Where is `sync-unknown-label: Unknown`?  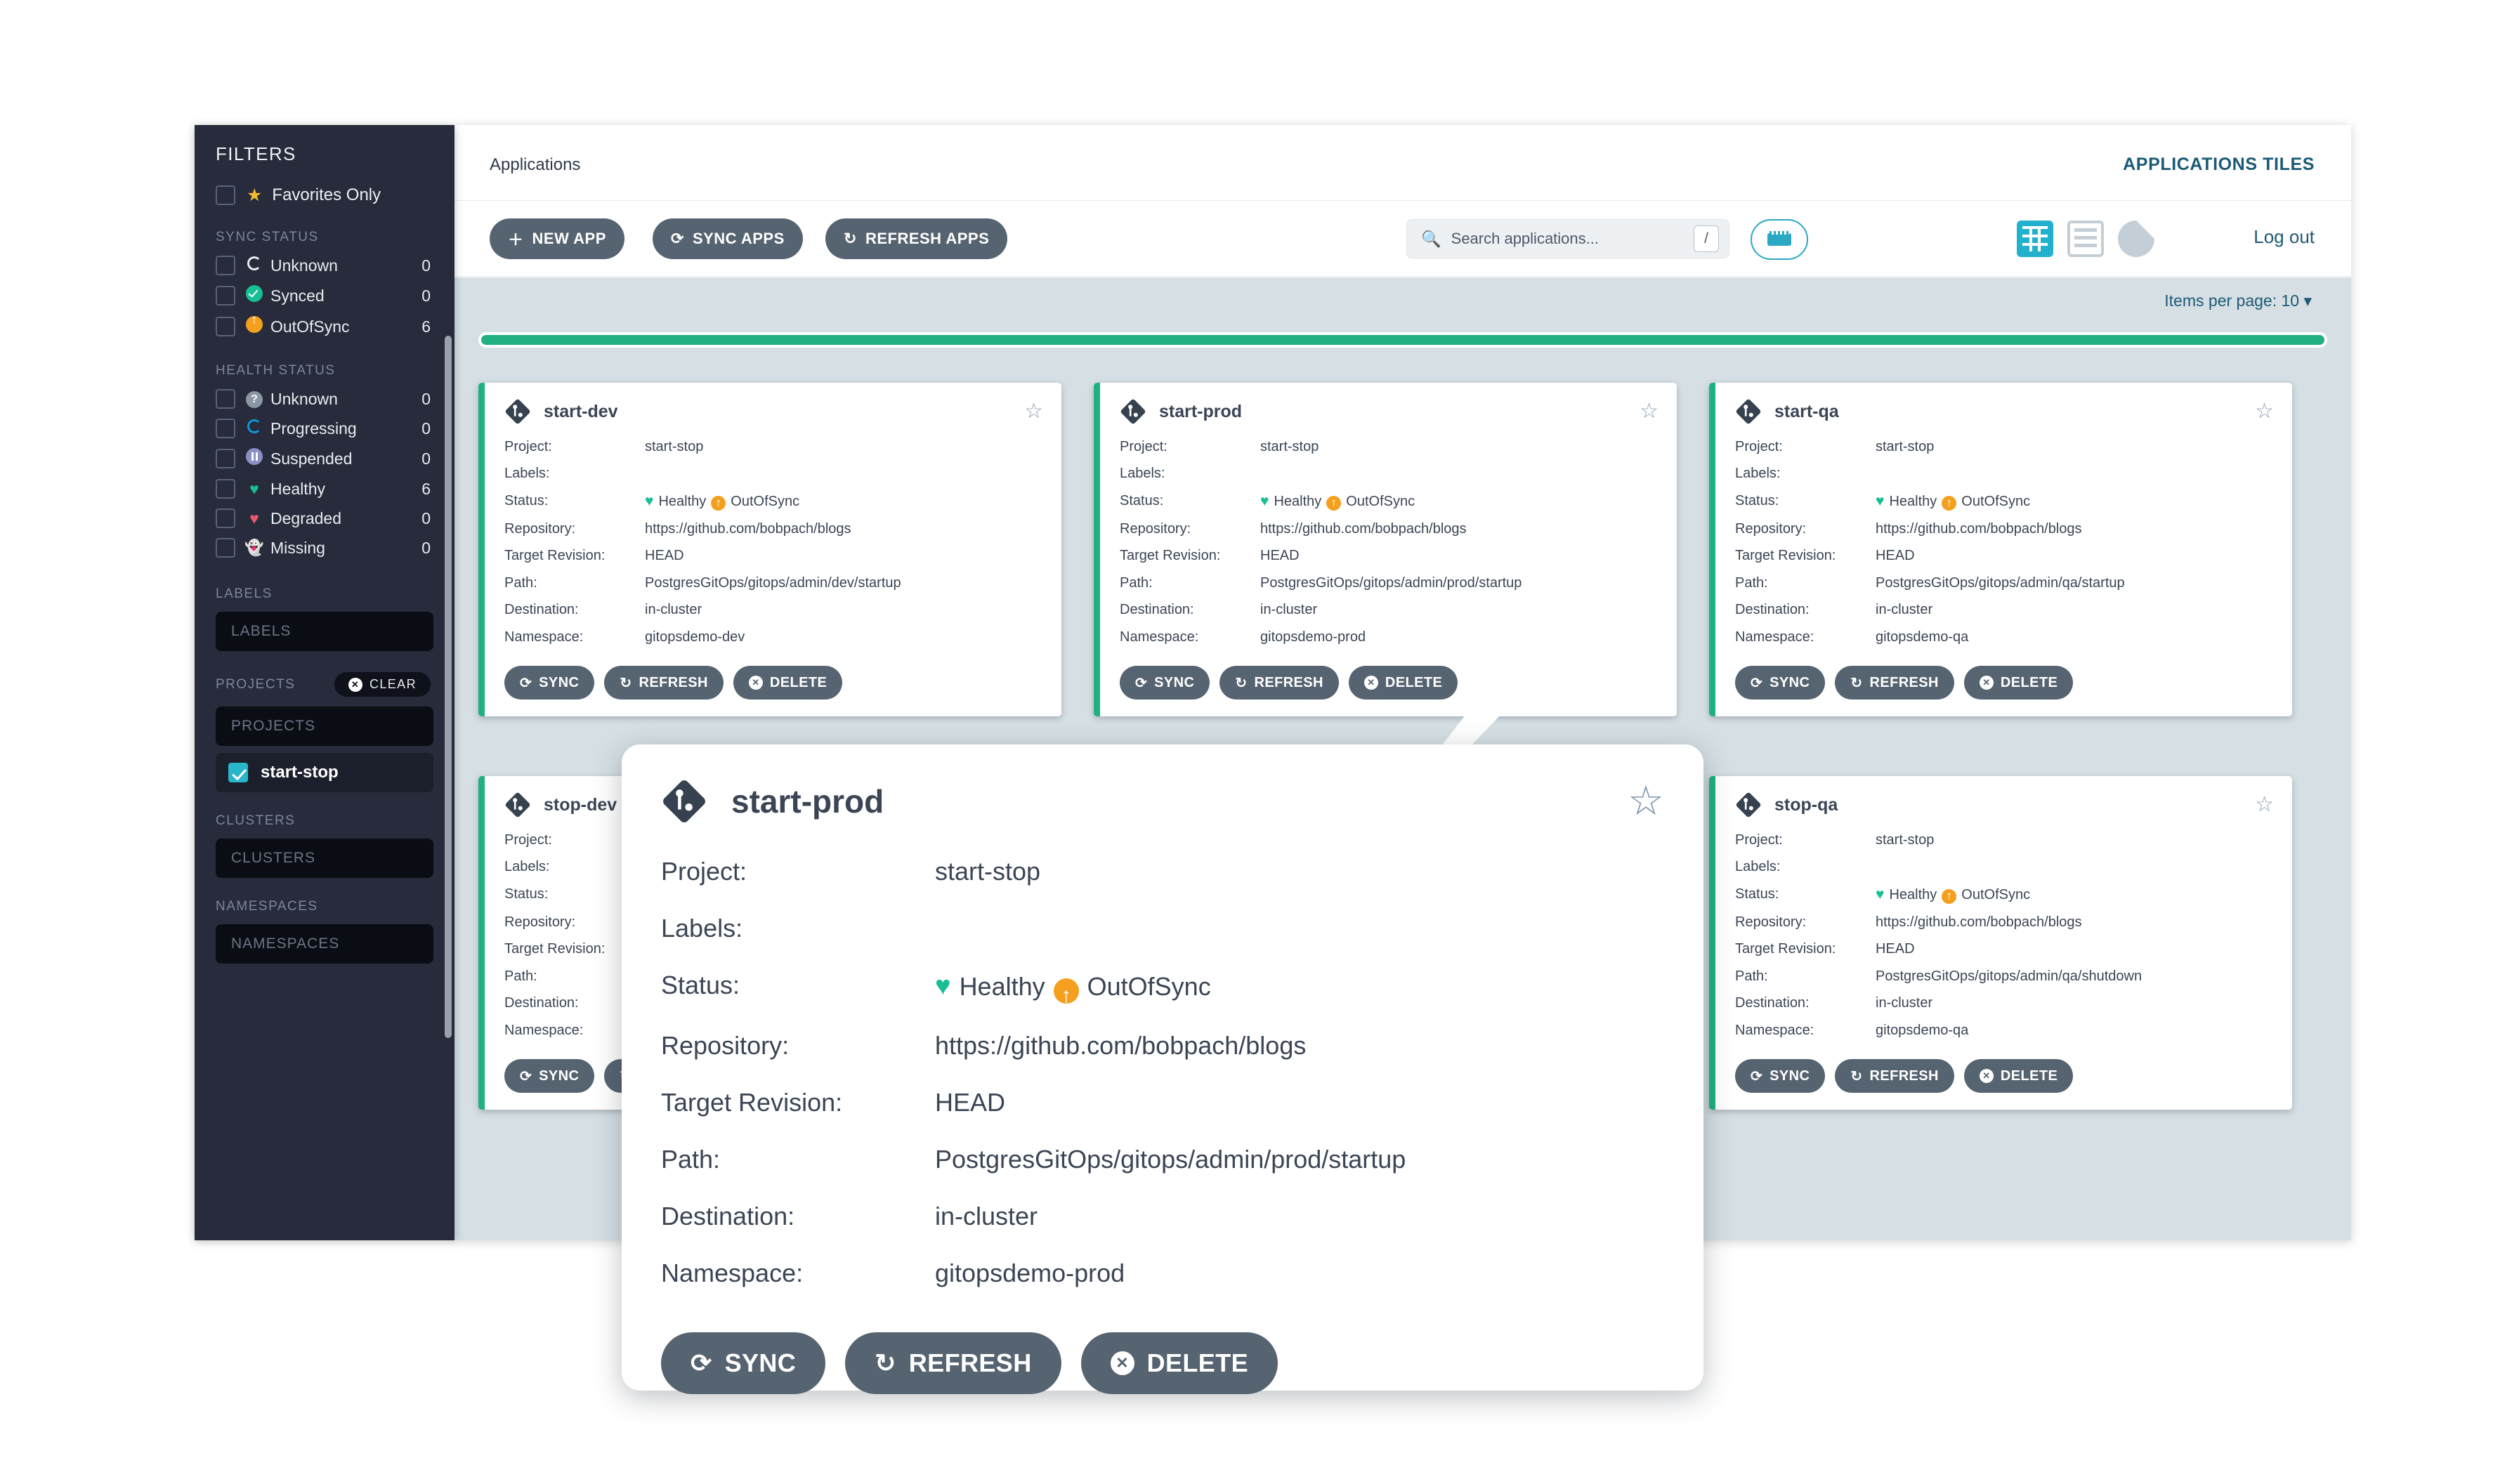 sync-unknown-label: Unknown is located at coordinates (304, 265).